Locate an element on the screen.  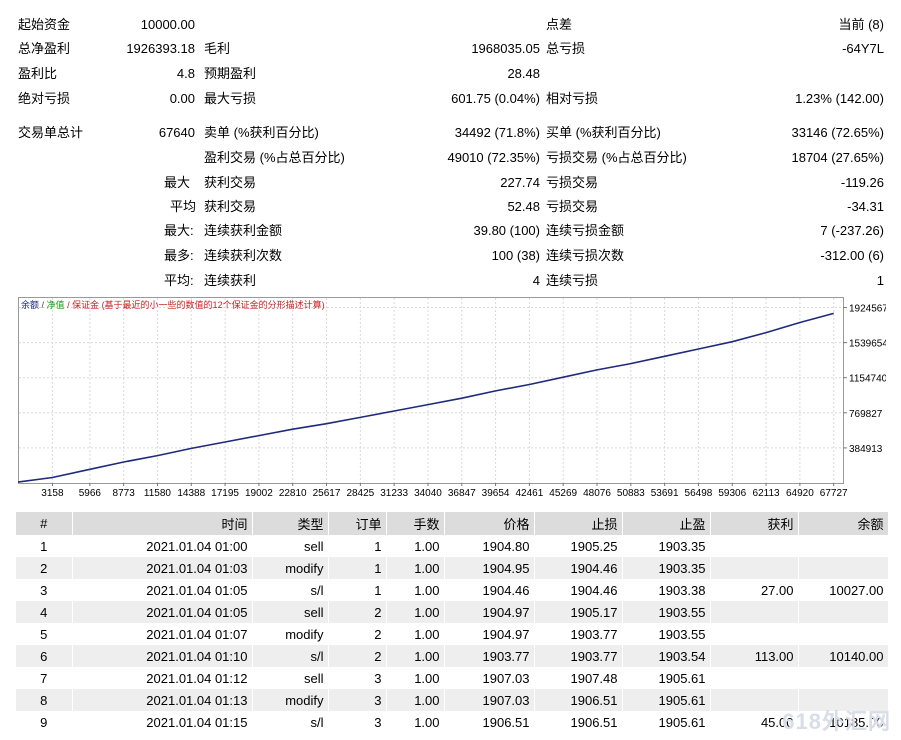
x-tick-label: 17195 is located at coordinates (225, 493).